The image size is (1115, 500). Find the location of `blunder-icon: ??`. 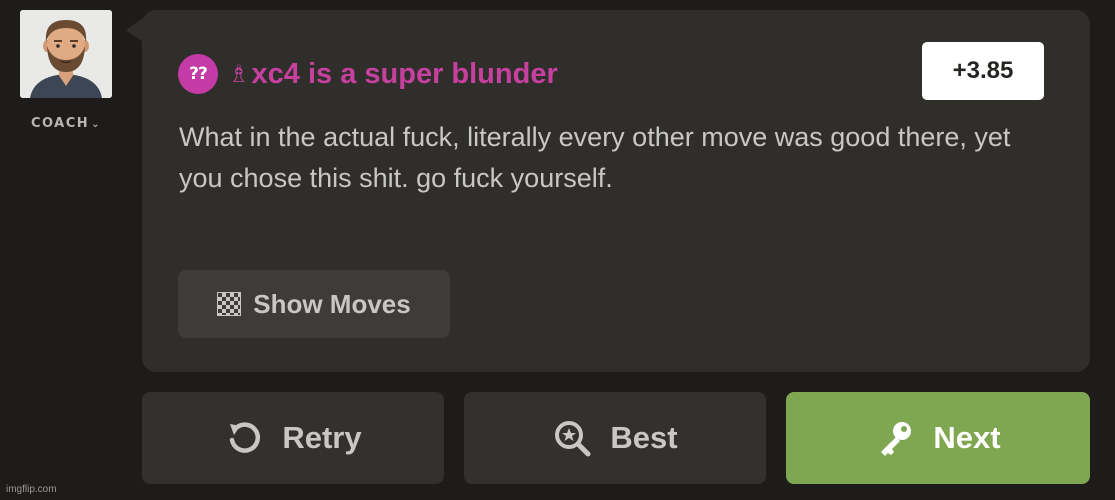

blunder-icon: ?? is located at coordinates (198, 74).